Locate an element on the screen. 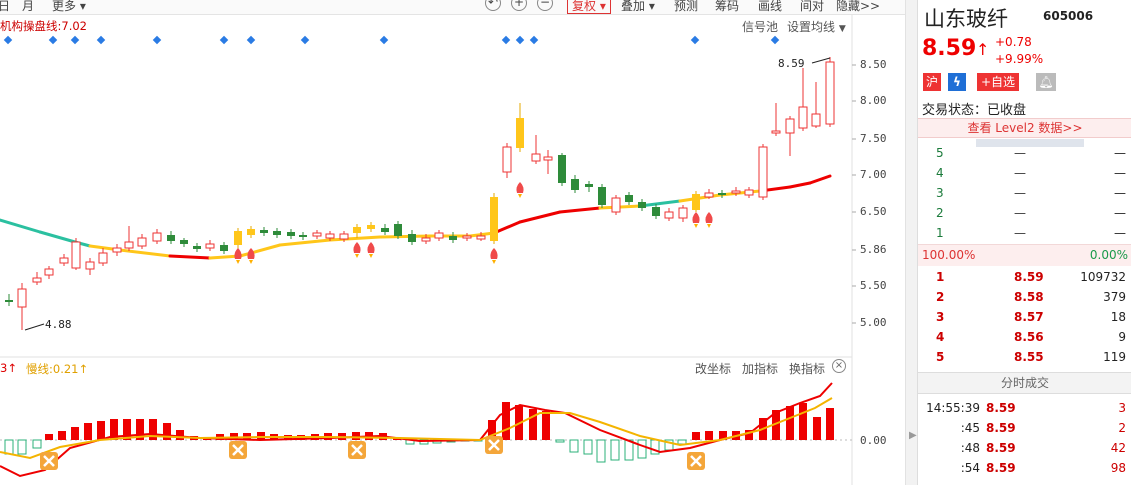 The height and width of the screenshot is (485, 1131). panel-splitter: ▶ is located at coordinates (911, 242).